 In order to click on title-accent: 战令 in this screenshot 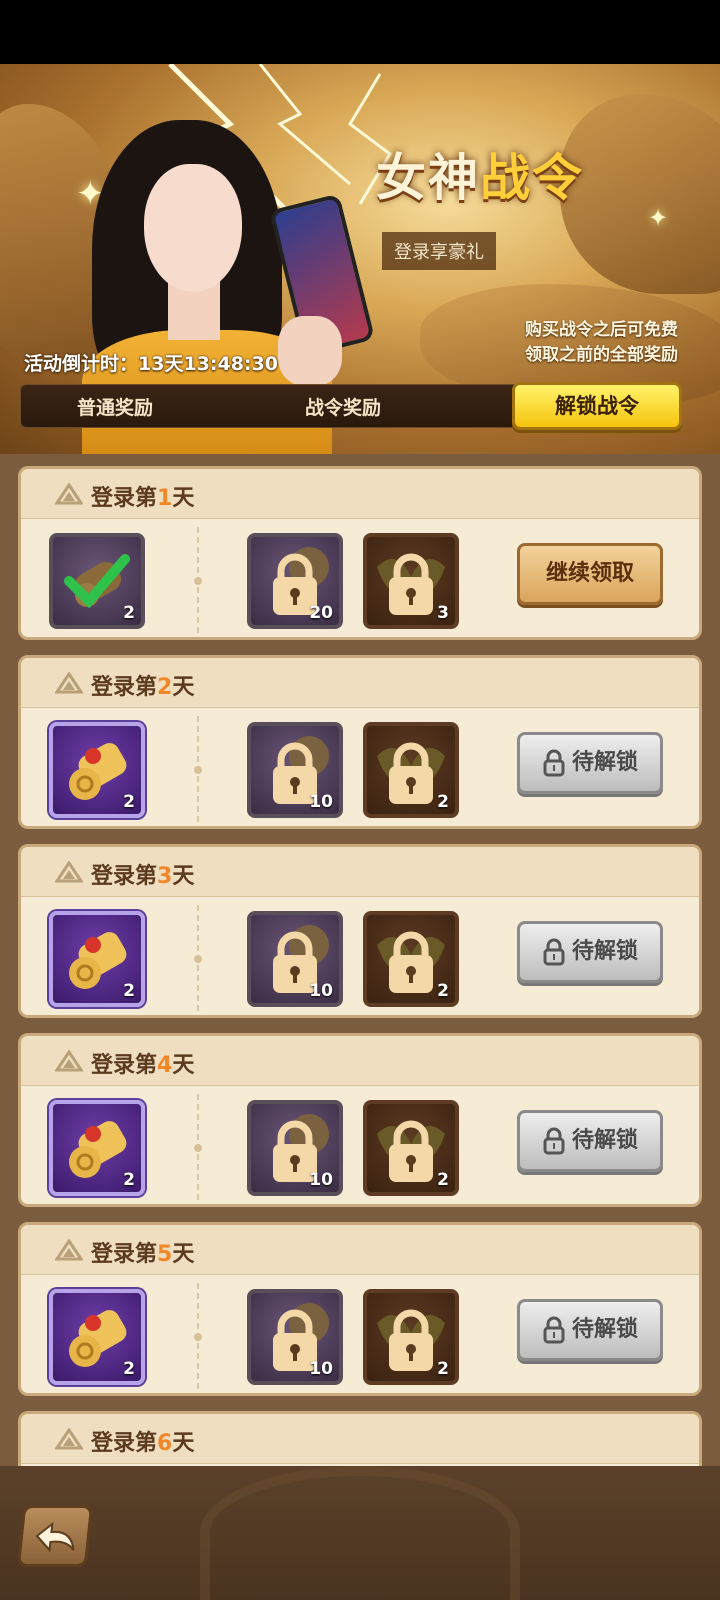, I will do `click(532, 178)`.